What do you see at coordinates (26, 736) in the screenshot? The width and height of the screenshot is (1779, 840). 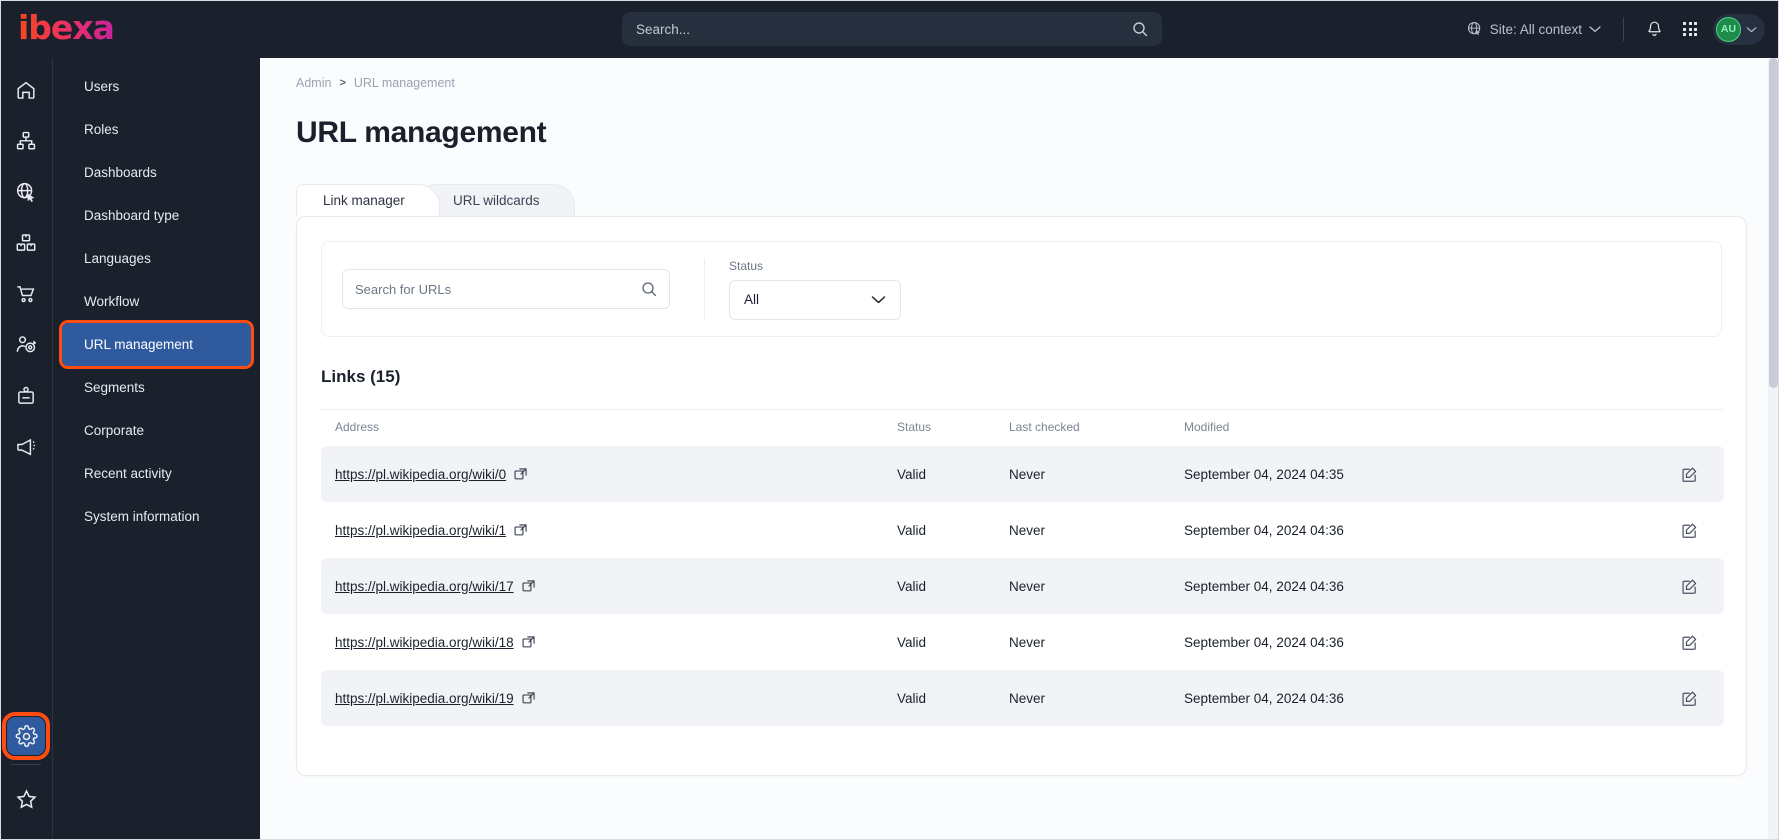 I see `rail-item-admin-settings` at bounding box center [26, 736].